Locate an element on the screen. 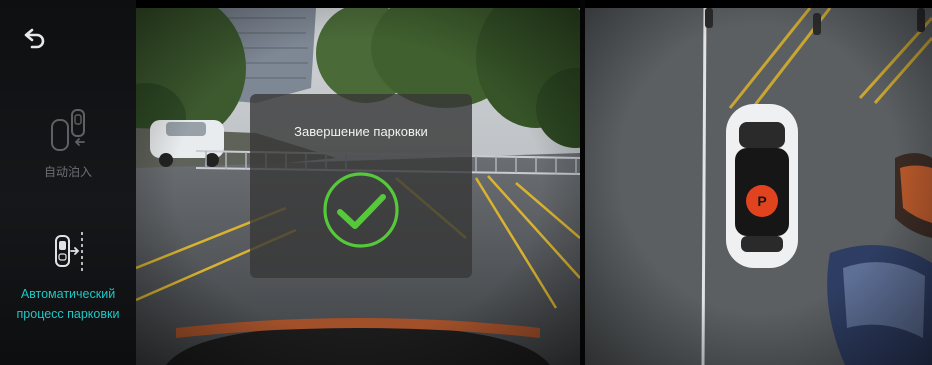 The image size is (932, 365). back-button is located at coordinates (35, 39).